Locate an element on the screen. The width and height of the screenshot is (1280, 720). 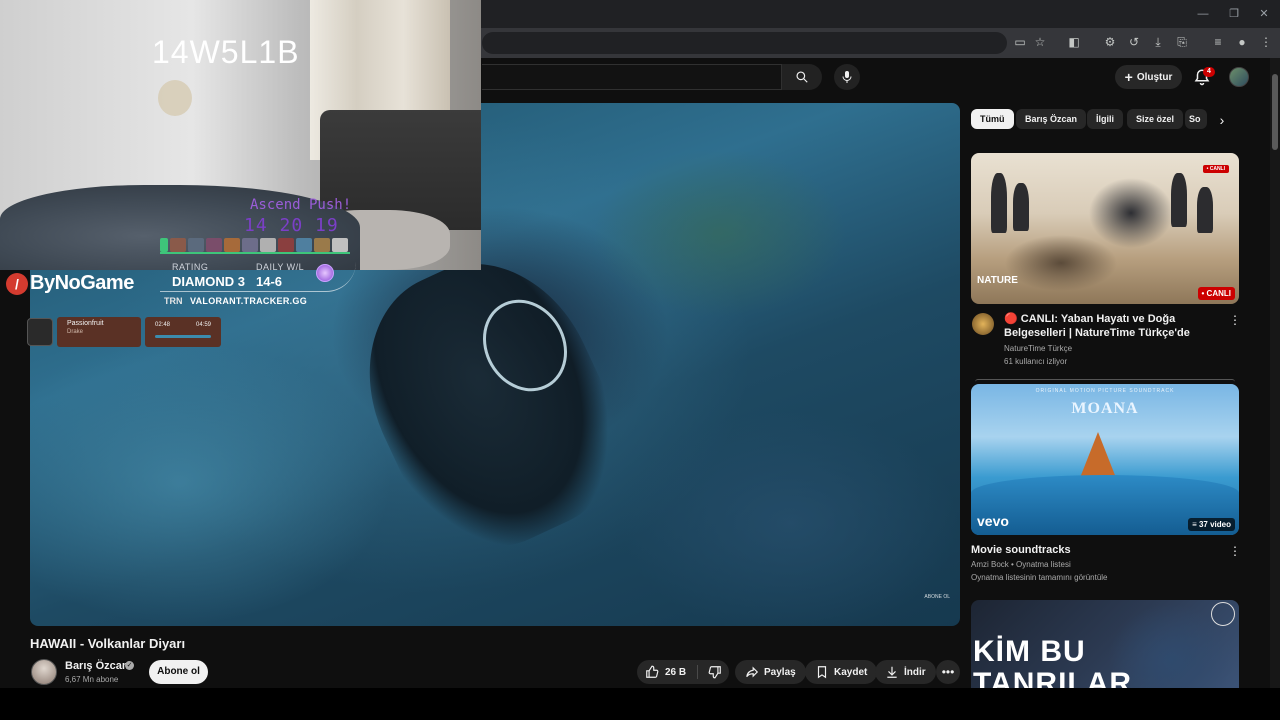
rating-label: RATING is located at coordinates (190, 267).